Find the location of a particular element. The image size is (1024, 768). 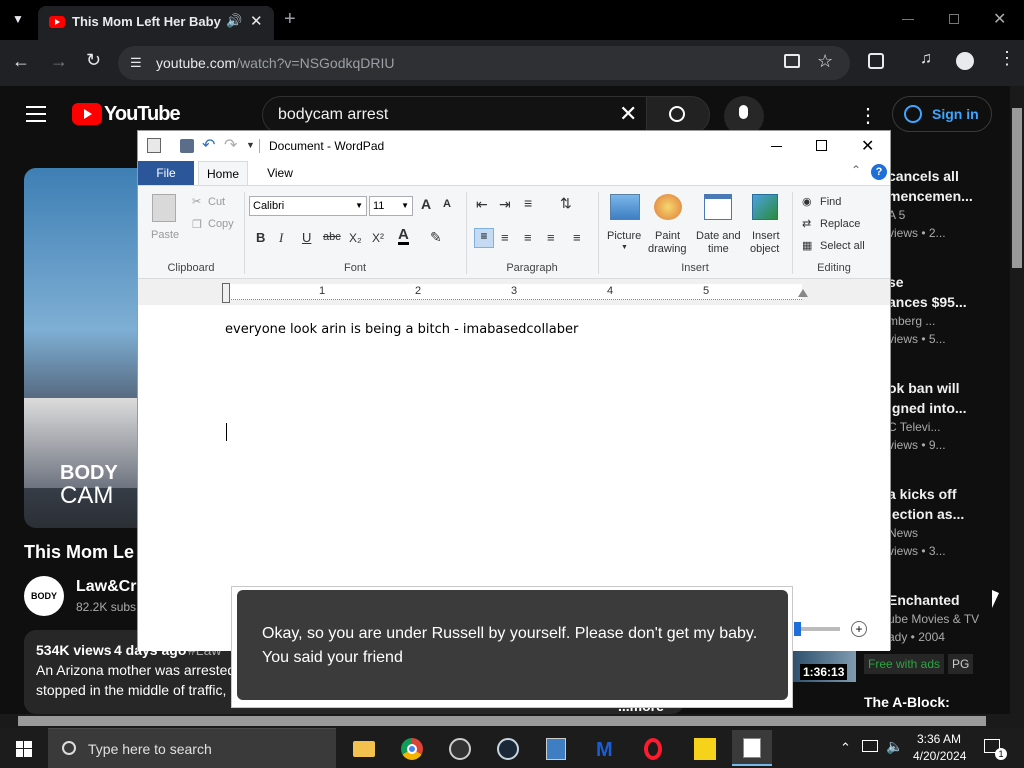

scissors-icon: ✂ is located at coordinates (196, 201).